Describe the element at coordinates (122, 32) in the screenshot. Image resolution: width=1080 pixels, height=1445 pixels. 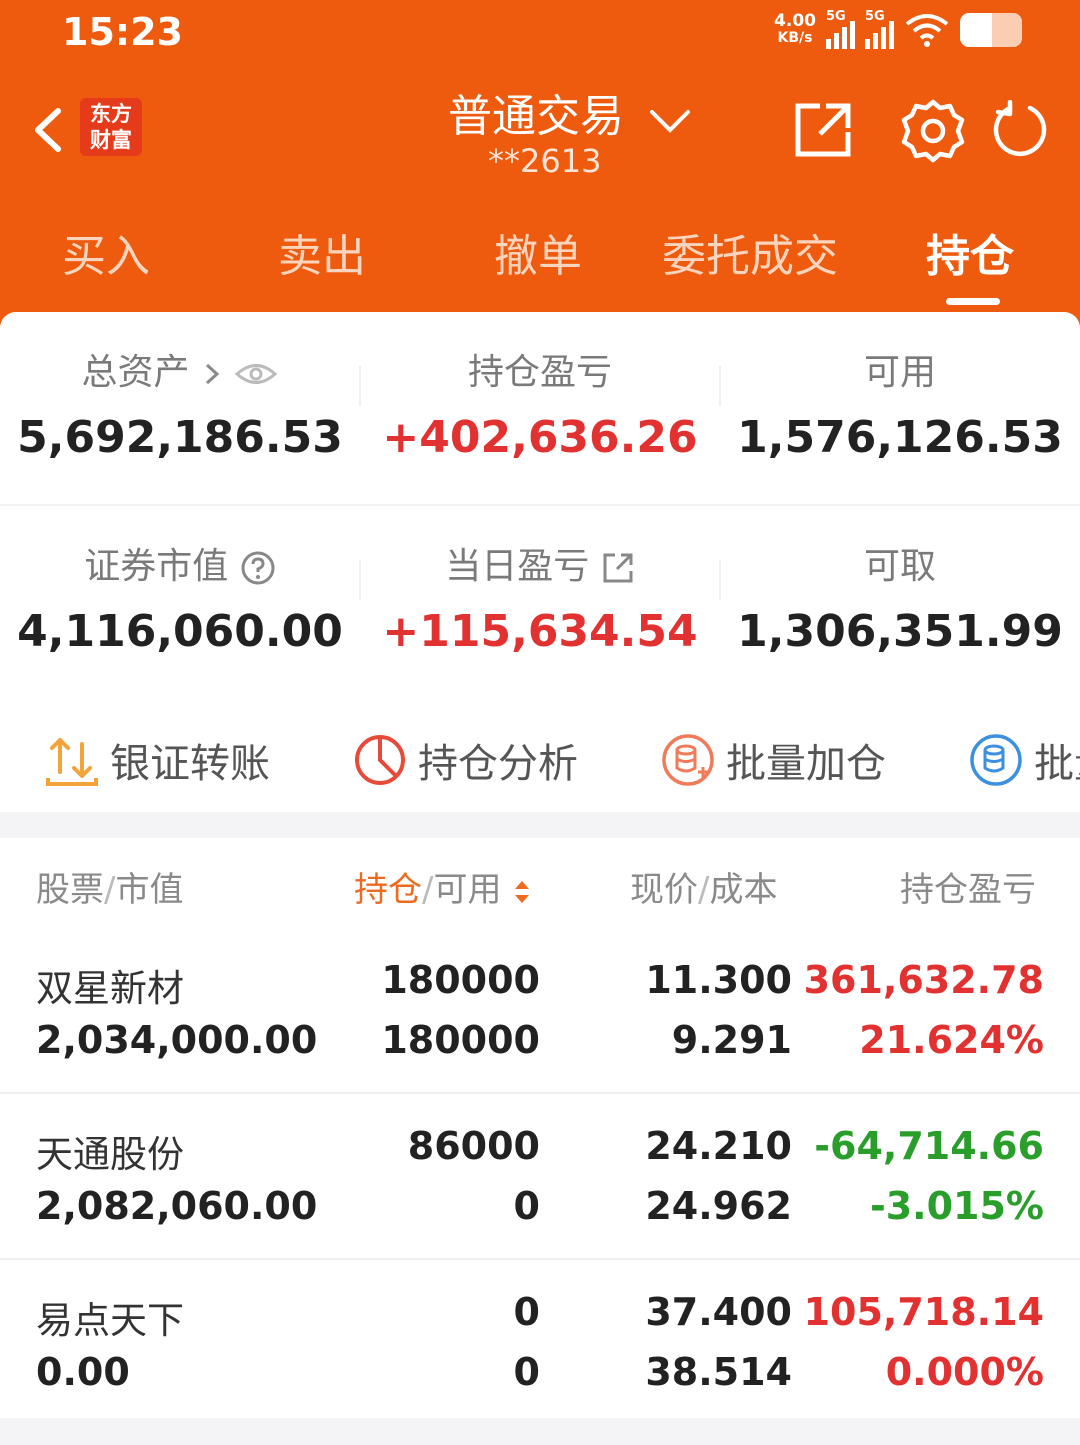
I see `status-time: 15:23` at that location.